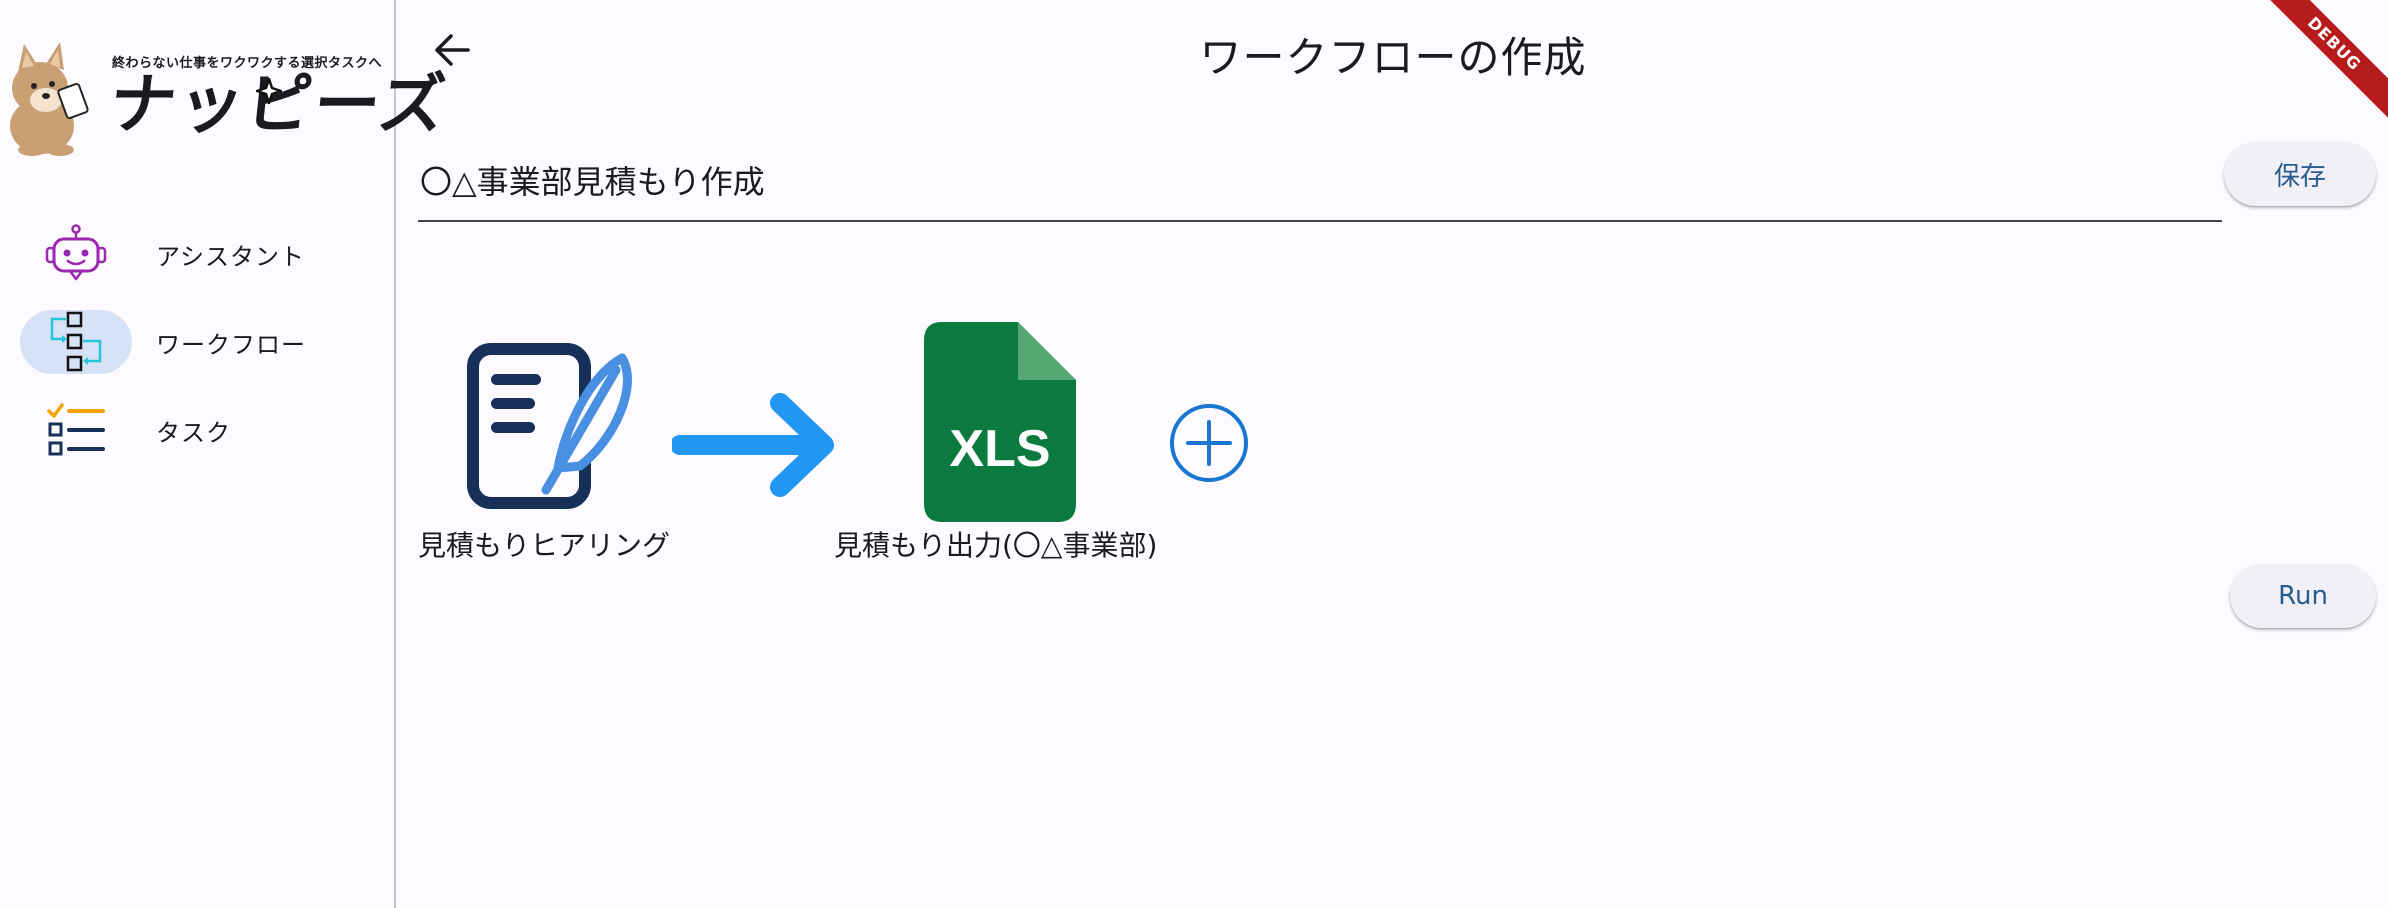 Image resolution: width=2388 pixels, height=908 pixels. I want to click on robot-icon, so click(76, 252).